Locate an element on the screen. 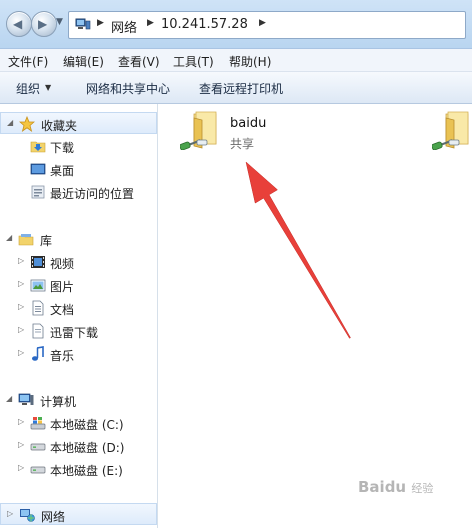 The image size is (472, 528). title-bar: ◀ ▶ ▼ ▶ 网络 ▶ 10.241.57.28 ▶ is located at coordinates (236, 24).